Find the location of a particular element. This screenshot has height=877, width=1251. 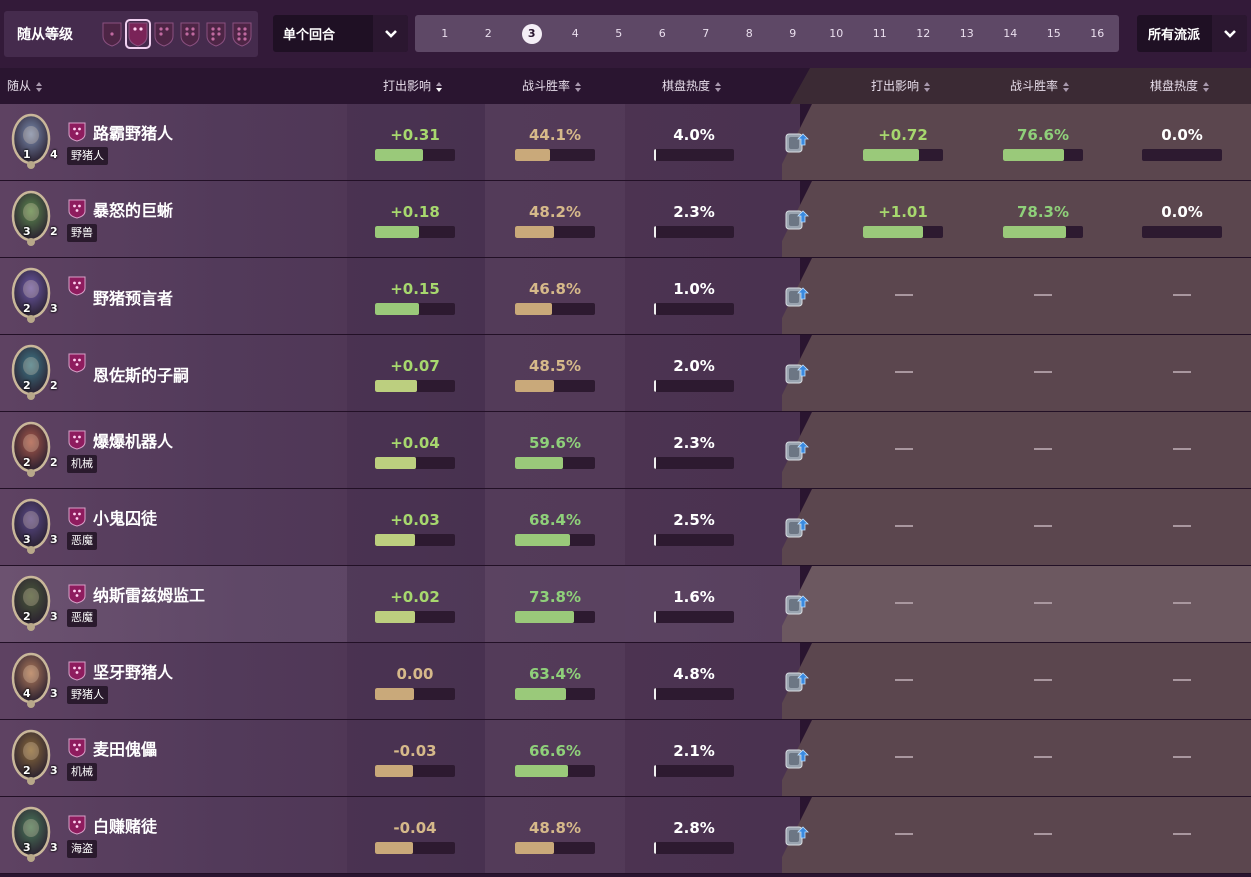

winrate-value: 48.2% is located at coordinates (555, 212).